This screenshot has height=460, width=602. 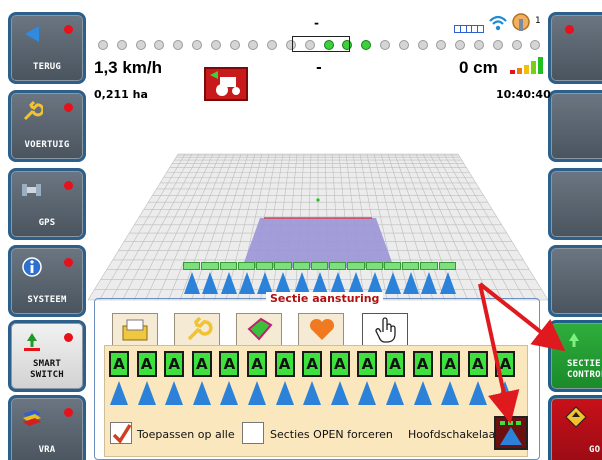 I want to click on annotation-arrows, so click(x=522, y=353).